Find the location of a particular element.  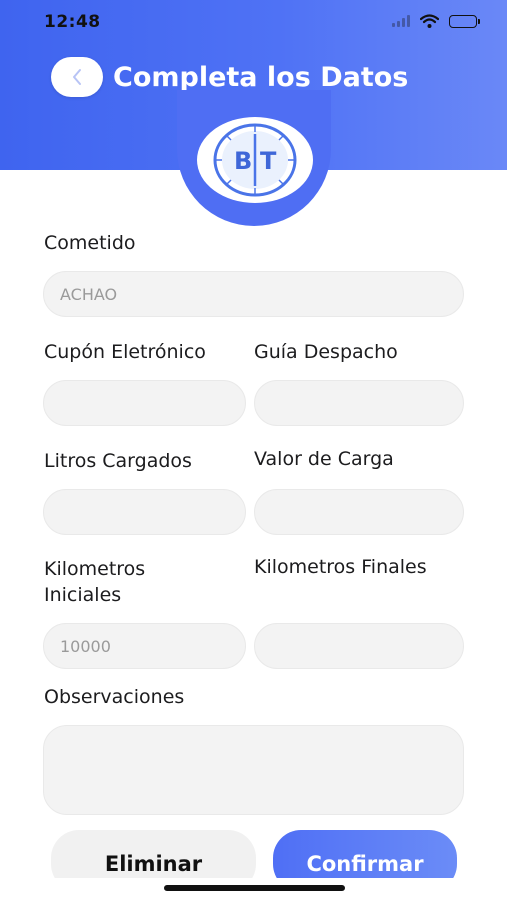

page-title: Completa los Datos is located at coordinates (261, 77).